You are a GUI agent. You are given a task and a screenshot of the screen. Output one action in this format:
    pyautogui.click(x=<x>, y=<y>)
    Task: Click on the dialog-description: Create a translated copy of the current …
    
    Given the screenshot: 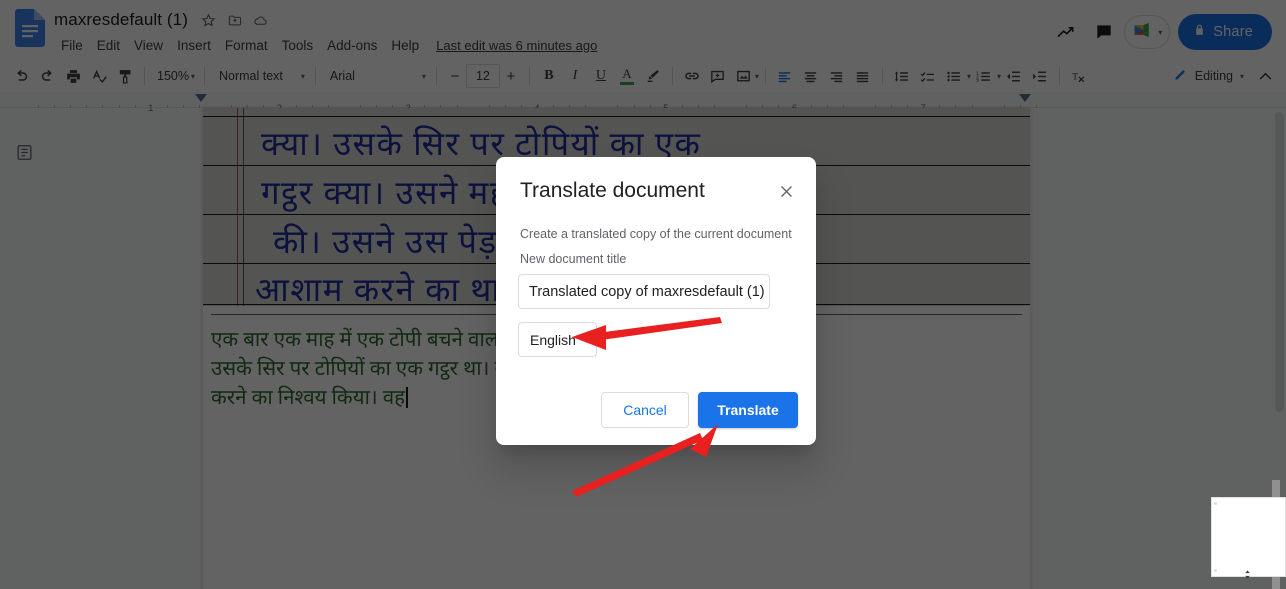 What is the action you would take?
    pyautogui.click(x=656, y=234)
    